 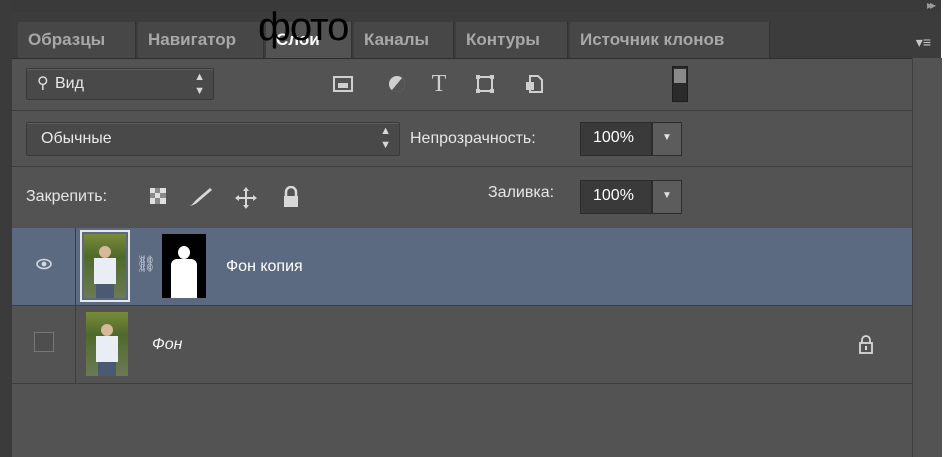 What do you see at coordinates (923, 42) in the screenshot?
I see `panel-menu-icon: ▾≡` at bounding box center [923, 42].